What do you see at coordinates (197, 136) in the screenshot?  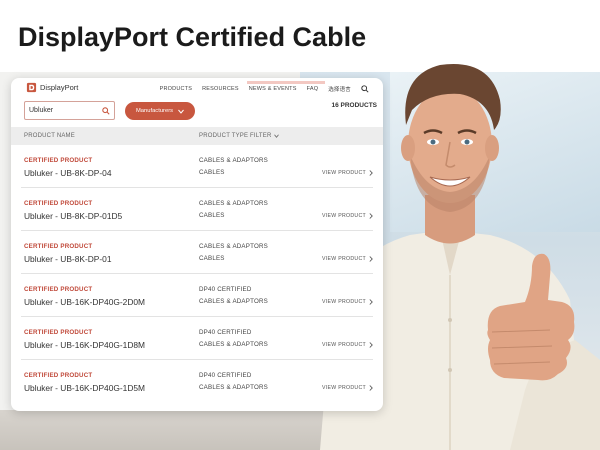 I see `table-header: PRODUCT NAME PRODUCT TYPE FILTER` at bounding box center [197, 136].